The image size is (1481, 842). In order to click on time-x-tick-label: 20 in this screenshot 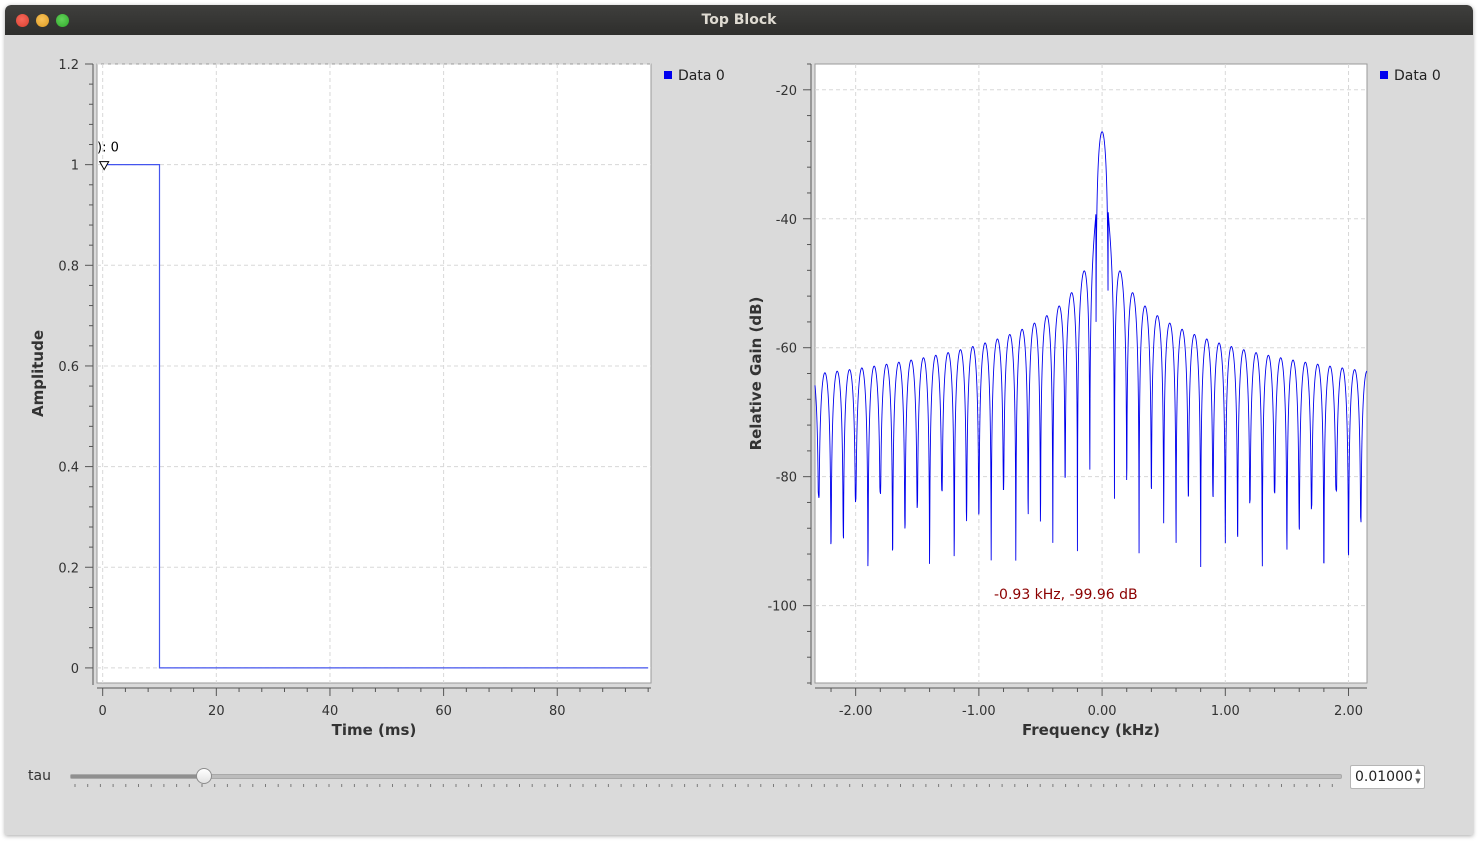, I will do `click(216, 711)`.